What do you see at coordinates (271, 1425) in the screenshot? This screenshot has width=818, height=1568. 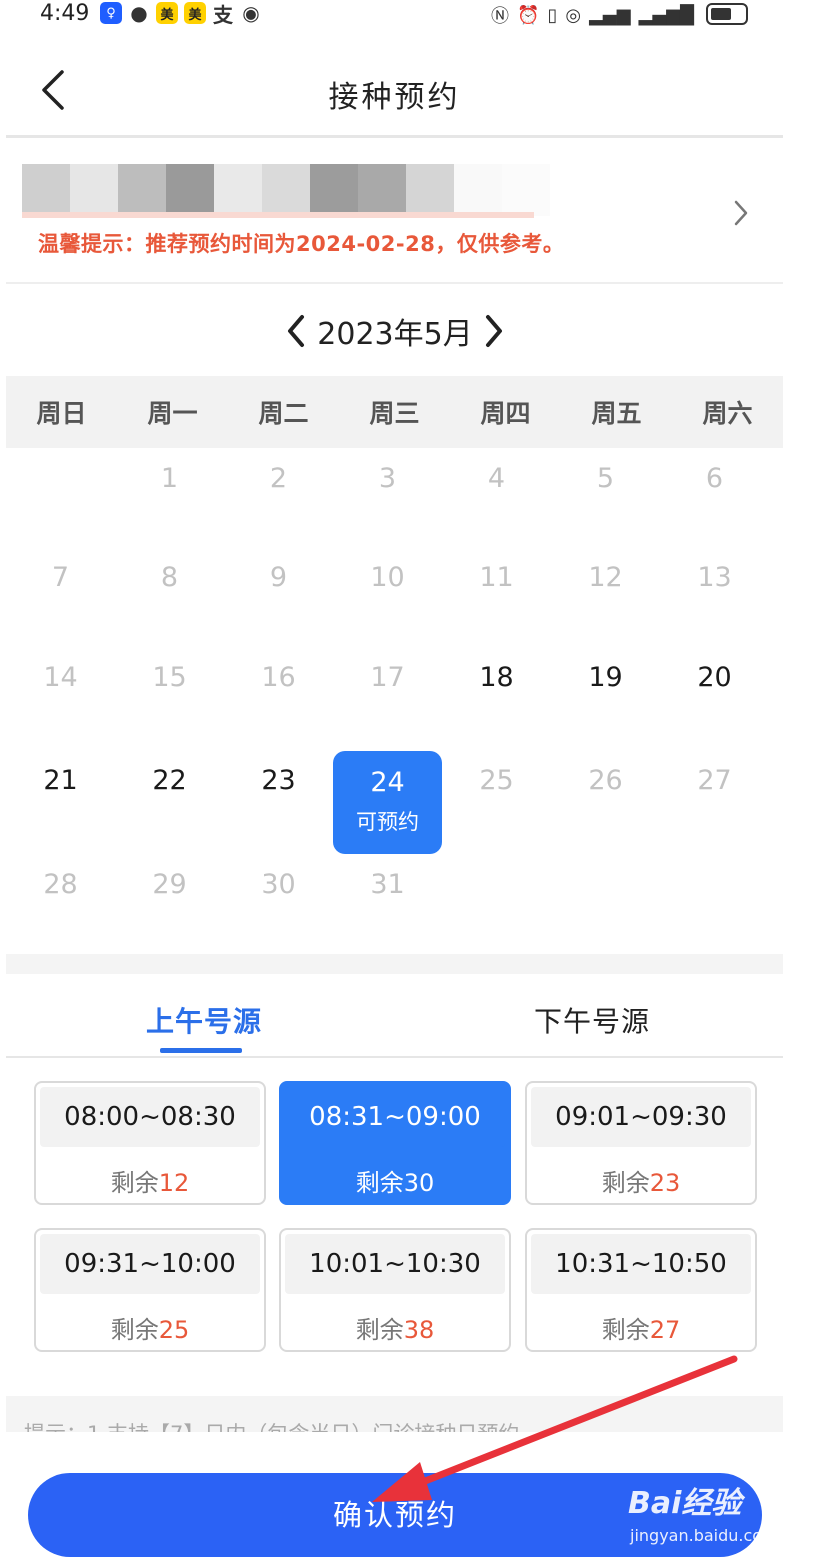 I see `notice-text: 提示：1.支持【7】日内（包含当日）门诊接种日预约` at bounding box center [271, 1425].